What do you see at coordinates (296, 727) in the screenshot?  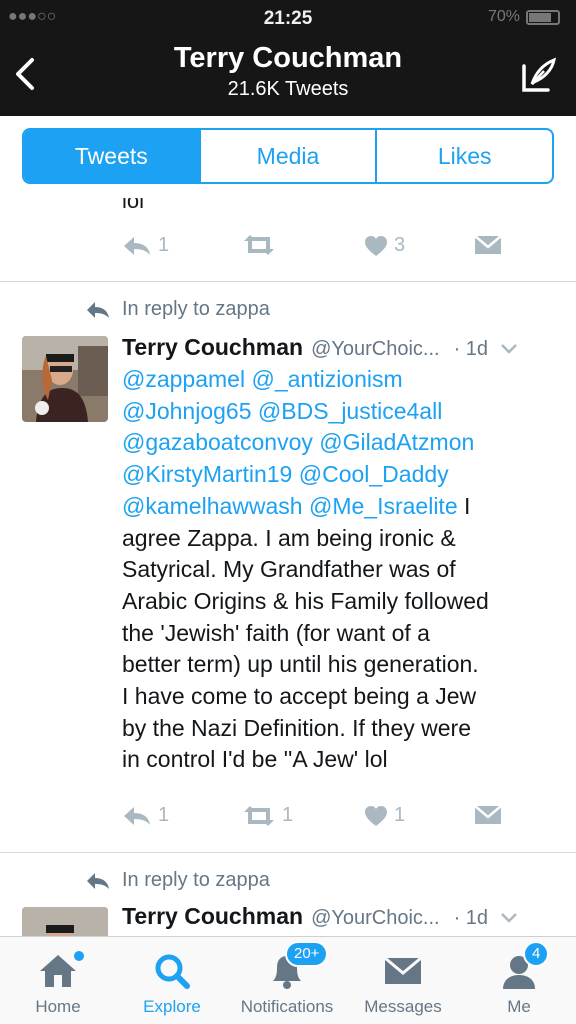 I see `text-line: by the Nazi Definition. If they were` at bounding box center [296, 727].